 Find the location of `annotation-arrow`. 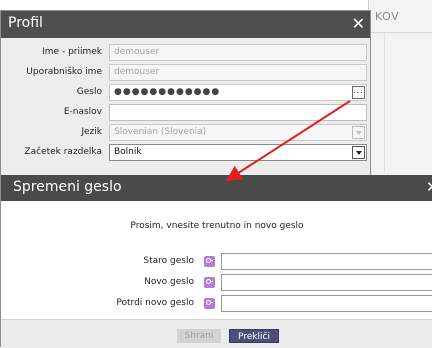

annotation-arrow is located at coordinates (288, 141).